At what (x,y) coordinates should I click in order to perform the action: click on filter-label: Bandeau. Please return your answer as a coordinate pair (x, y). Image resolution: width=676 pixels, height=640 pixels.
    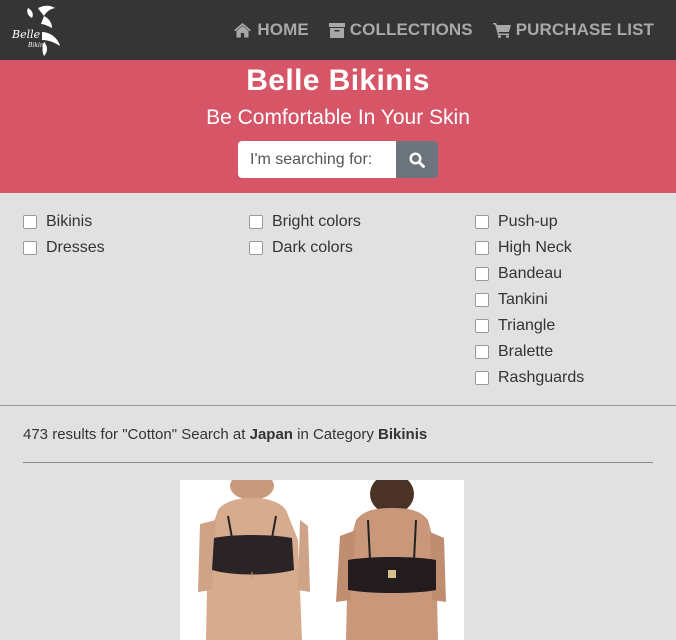
    Looking at the image, I should click on (530, 273).